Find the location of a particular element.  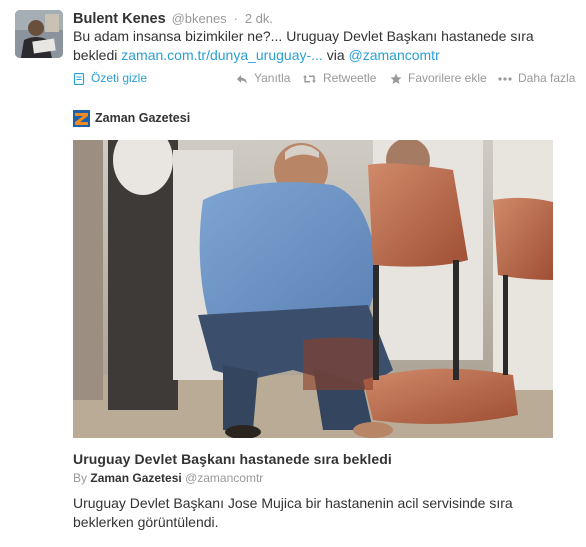

reply-icon is located at coordinates (242, 78).